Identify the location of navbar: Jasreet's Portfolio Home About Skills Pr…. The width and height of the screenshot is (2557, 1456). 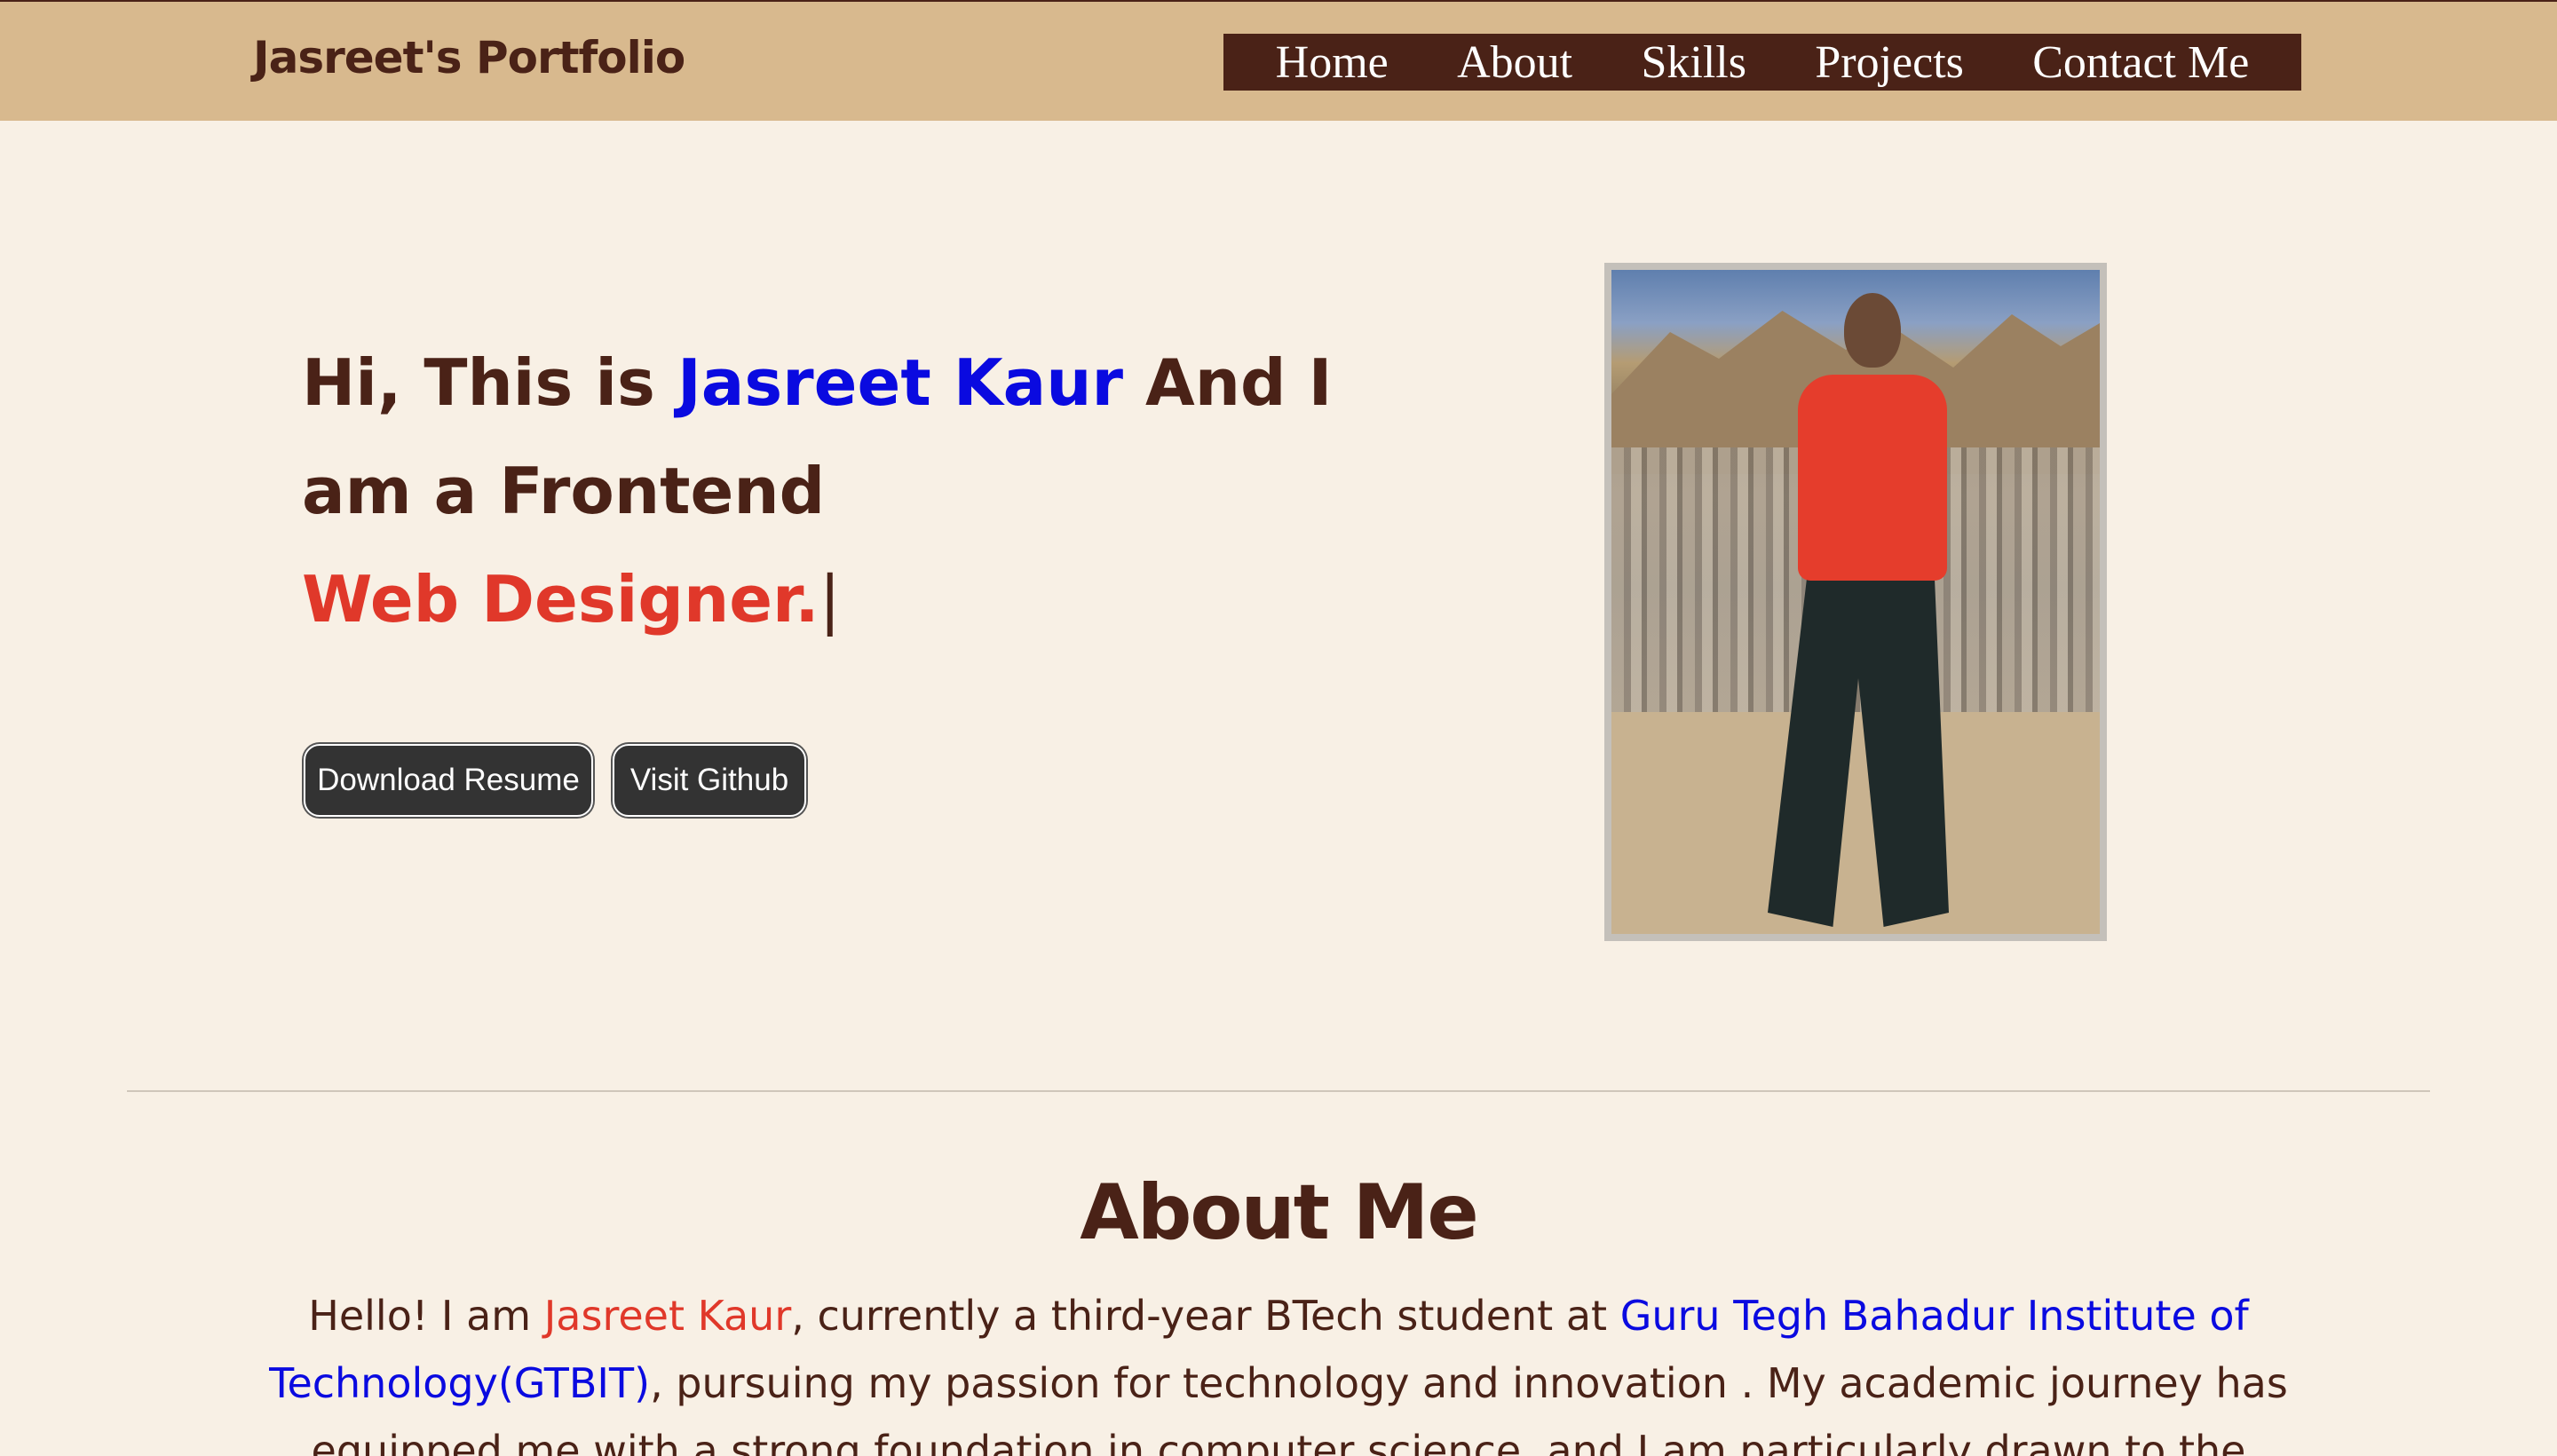
(1278, 60).